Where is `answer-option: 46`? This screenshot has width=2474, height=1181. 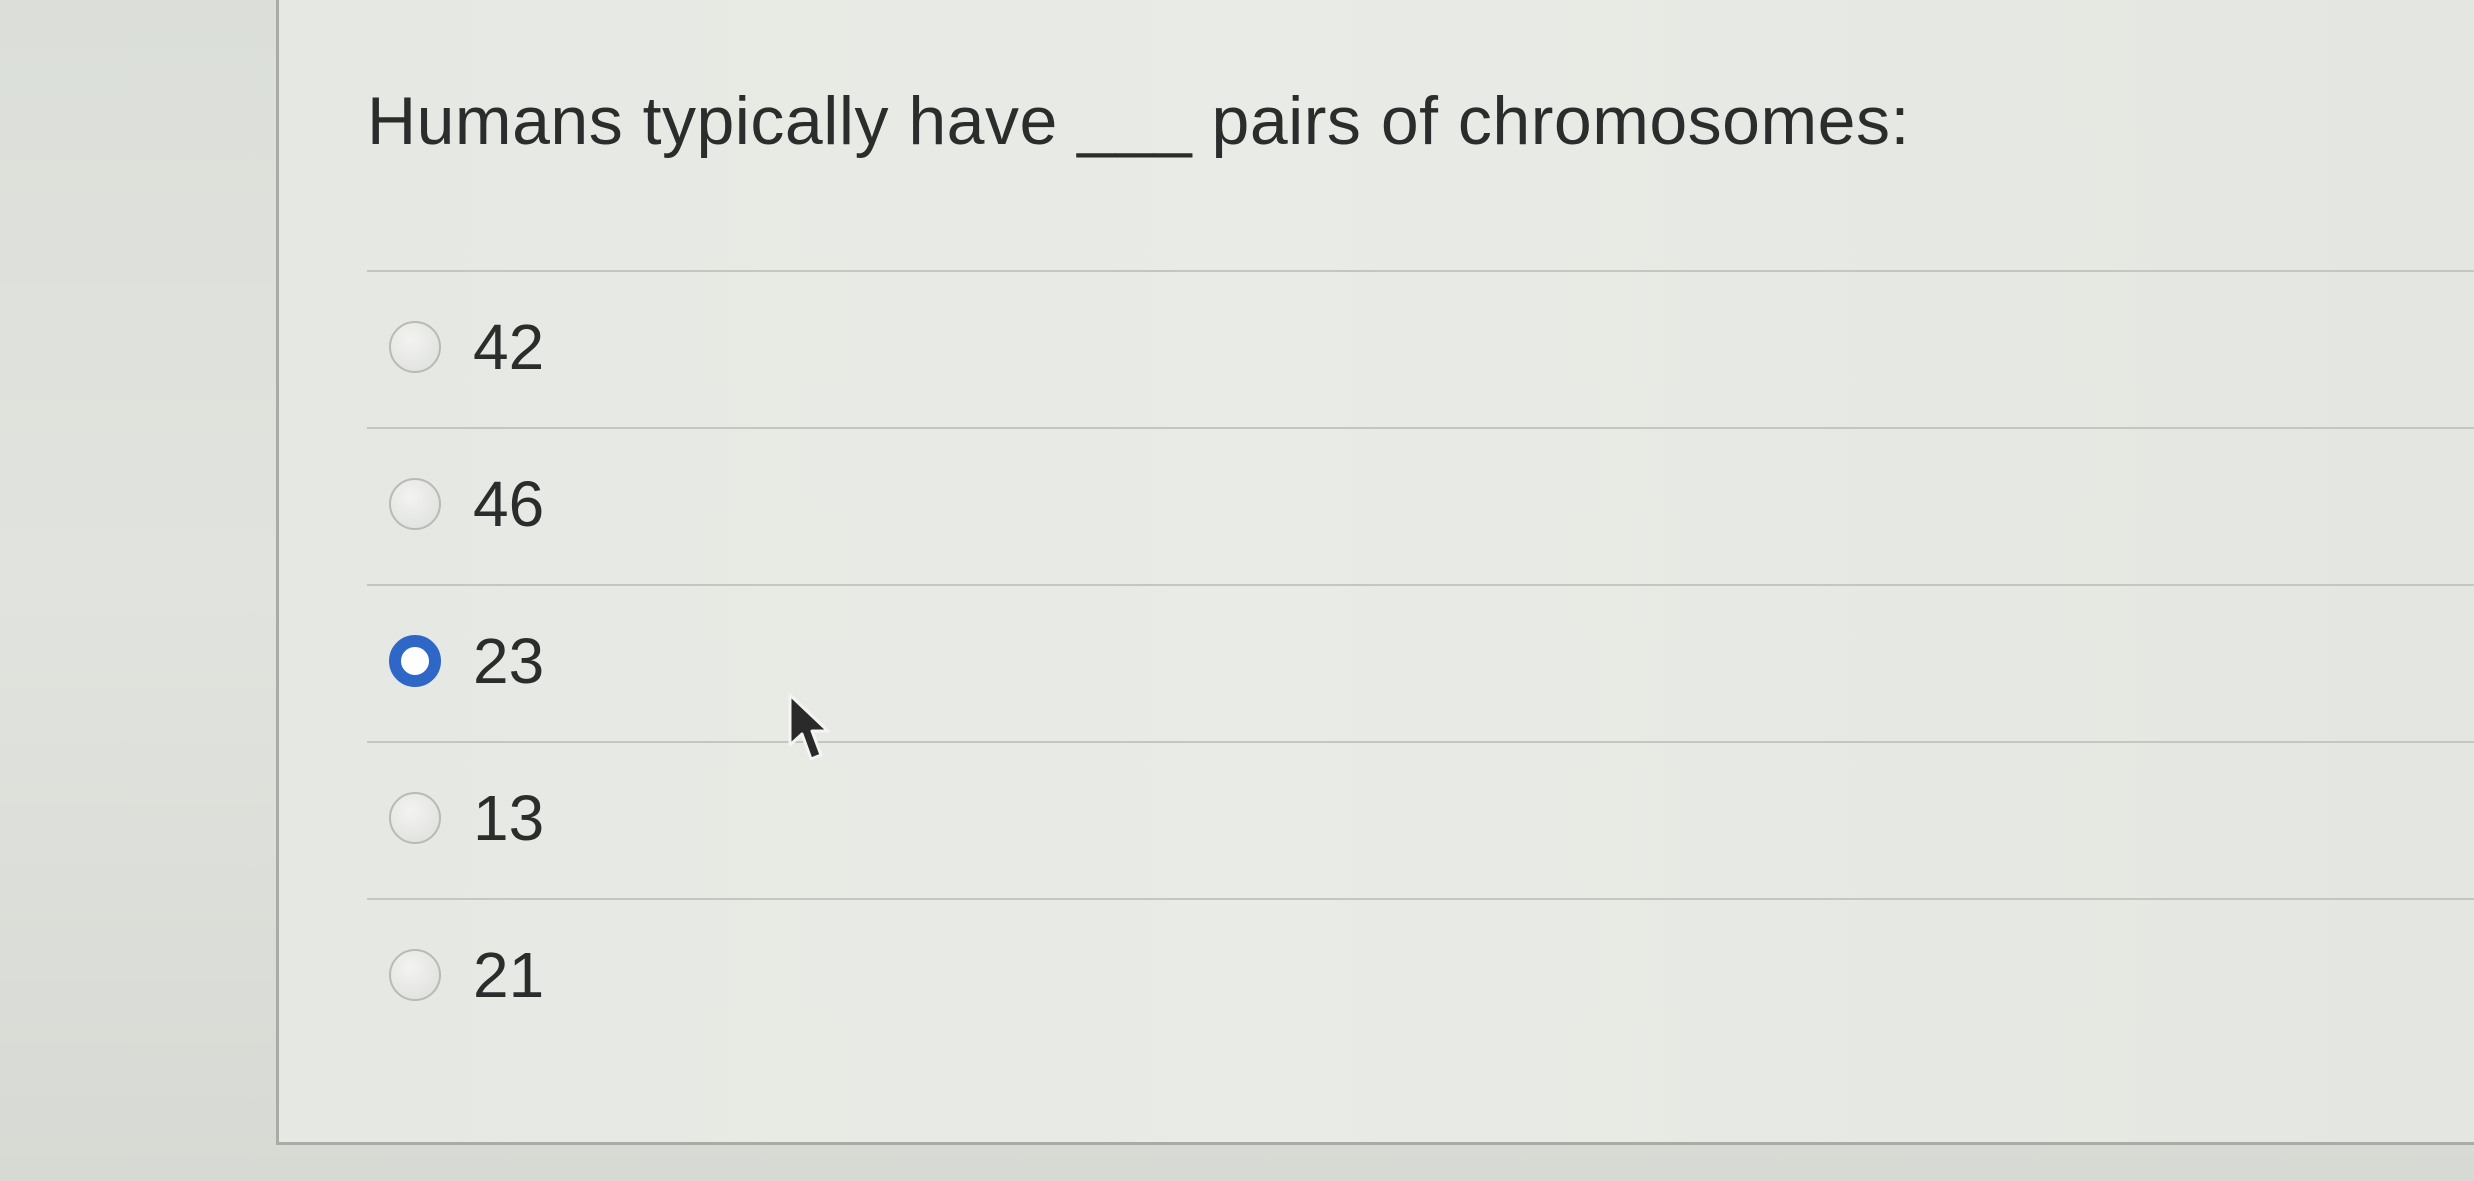 answer-option: 46 is located at coordinates (1420, 505).